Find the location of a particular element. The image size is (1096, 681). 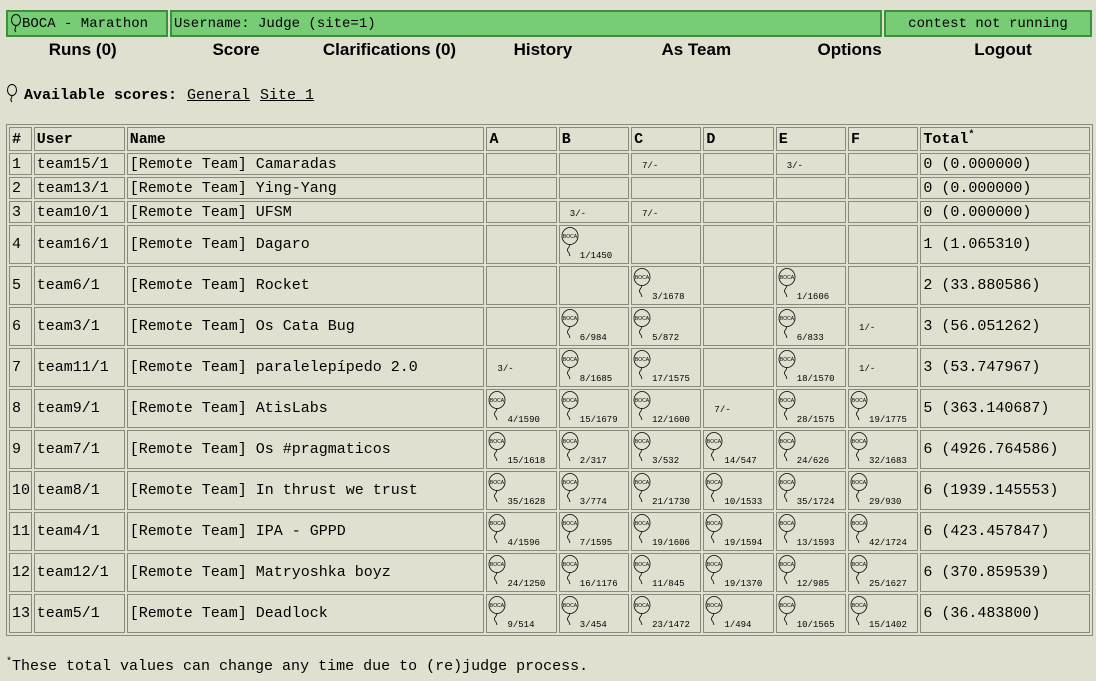

app-title: BOCA - Marathon is located at coordinates (85, 23).